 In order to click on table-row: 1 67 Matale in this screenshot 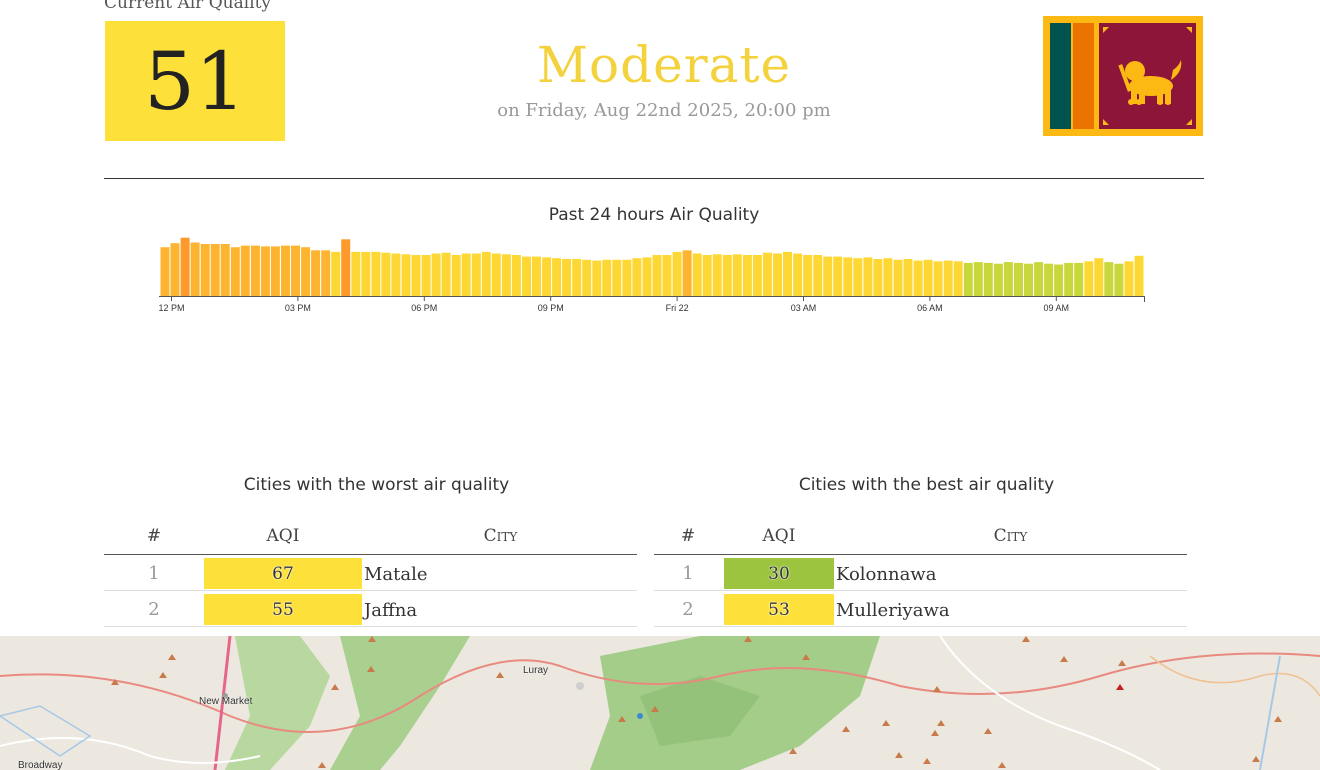, I will do `click(370, 573)`.